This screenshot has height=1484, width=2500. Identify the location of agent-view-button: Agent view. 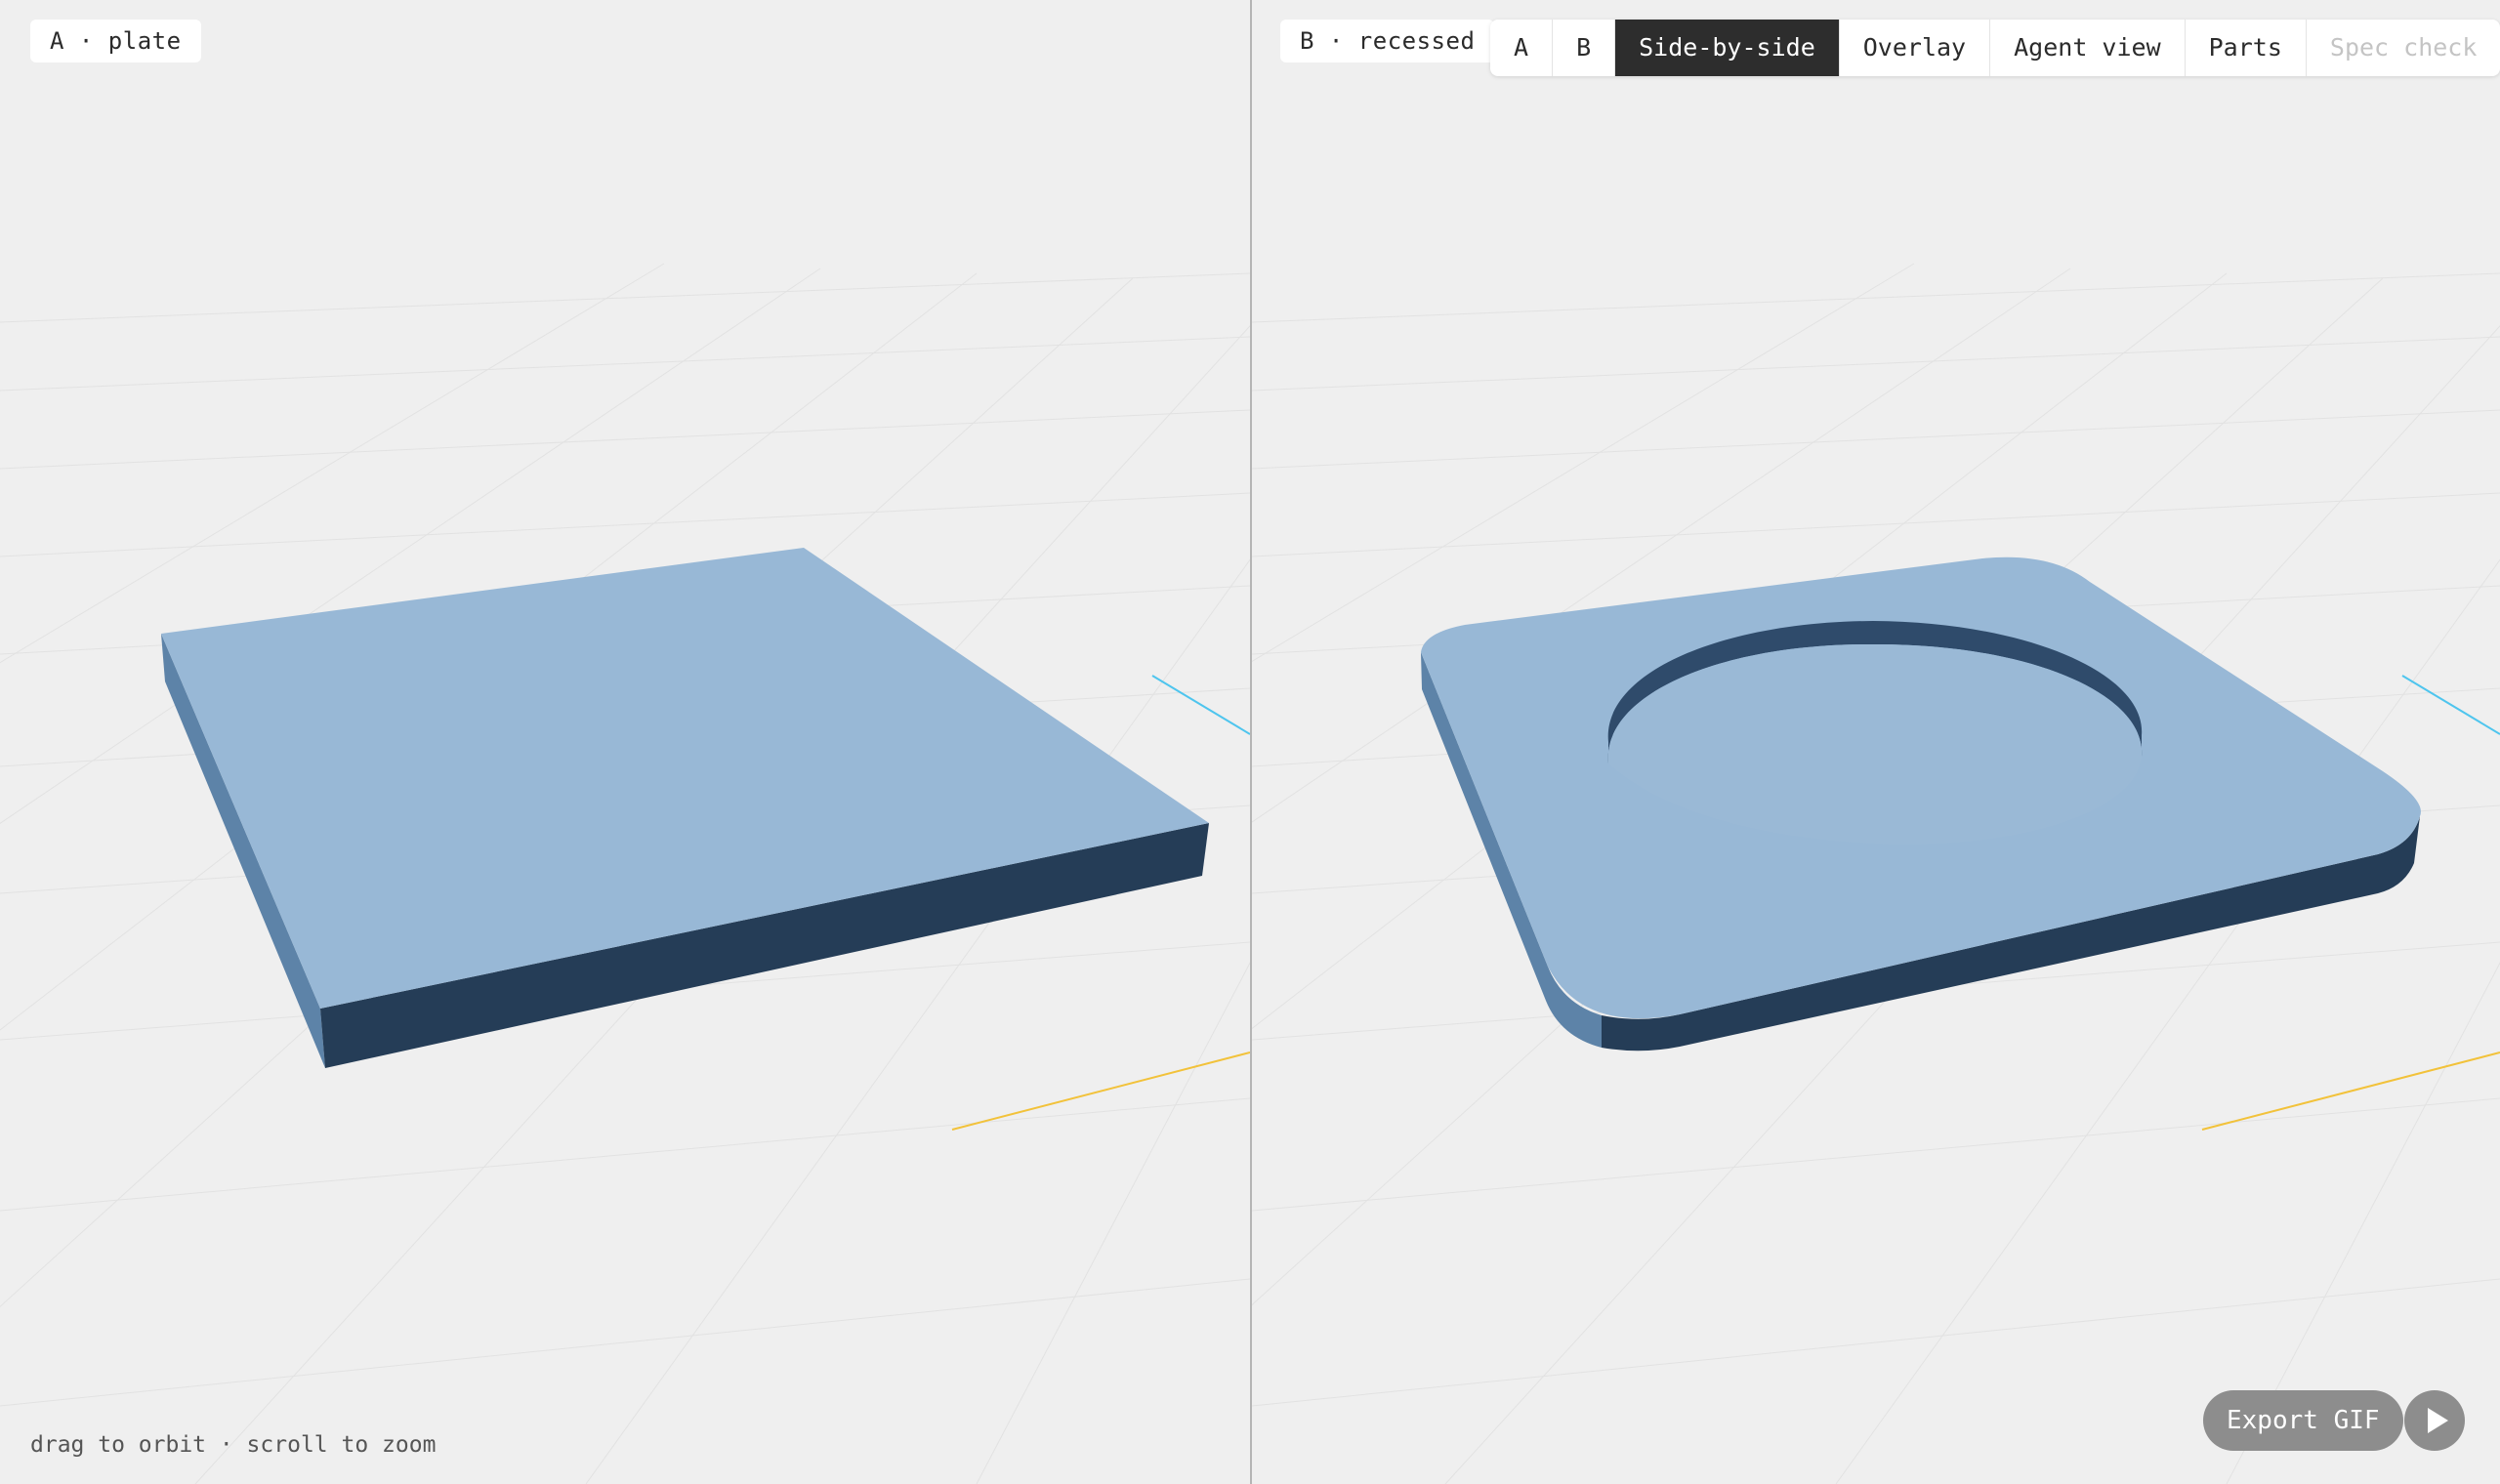
(2087, 48).